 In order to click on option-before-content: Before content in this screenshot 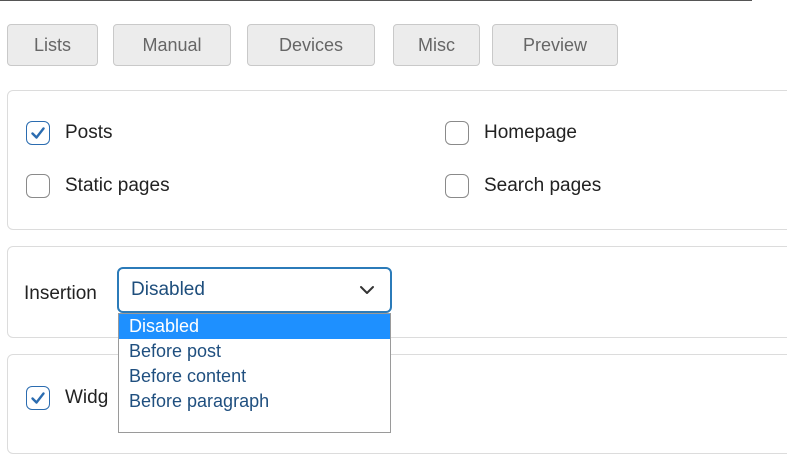, I will do `click(254, 376)`.